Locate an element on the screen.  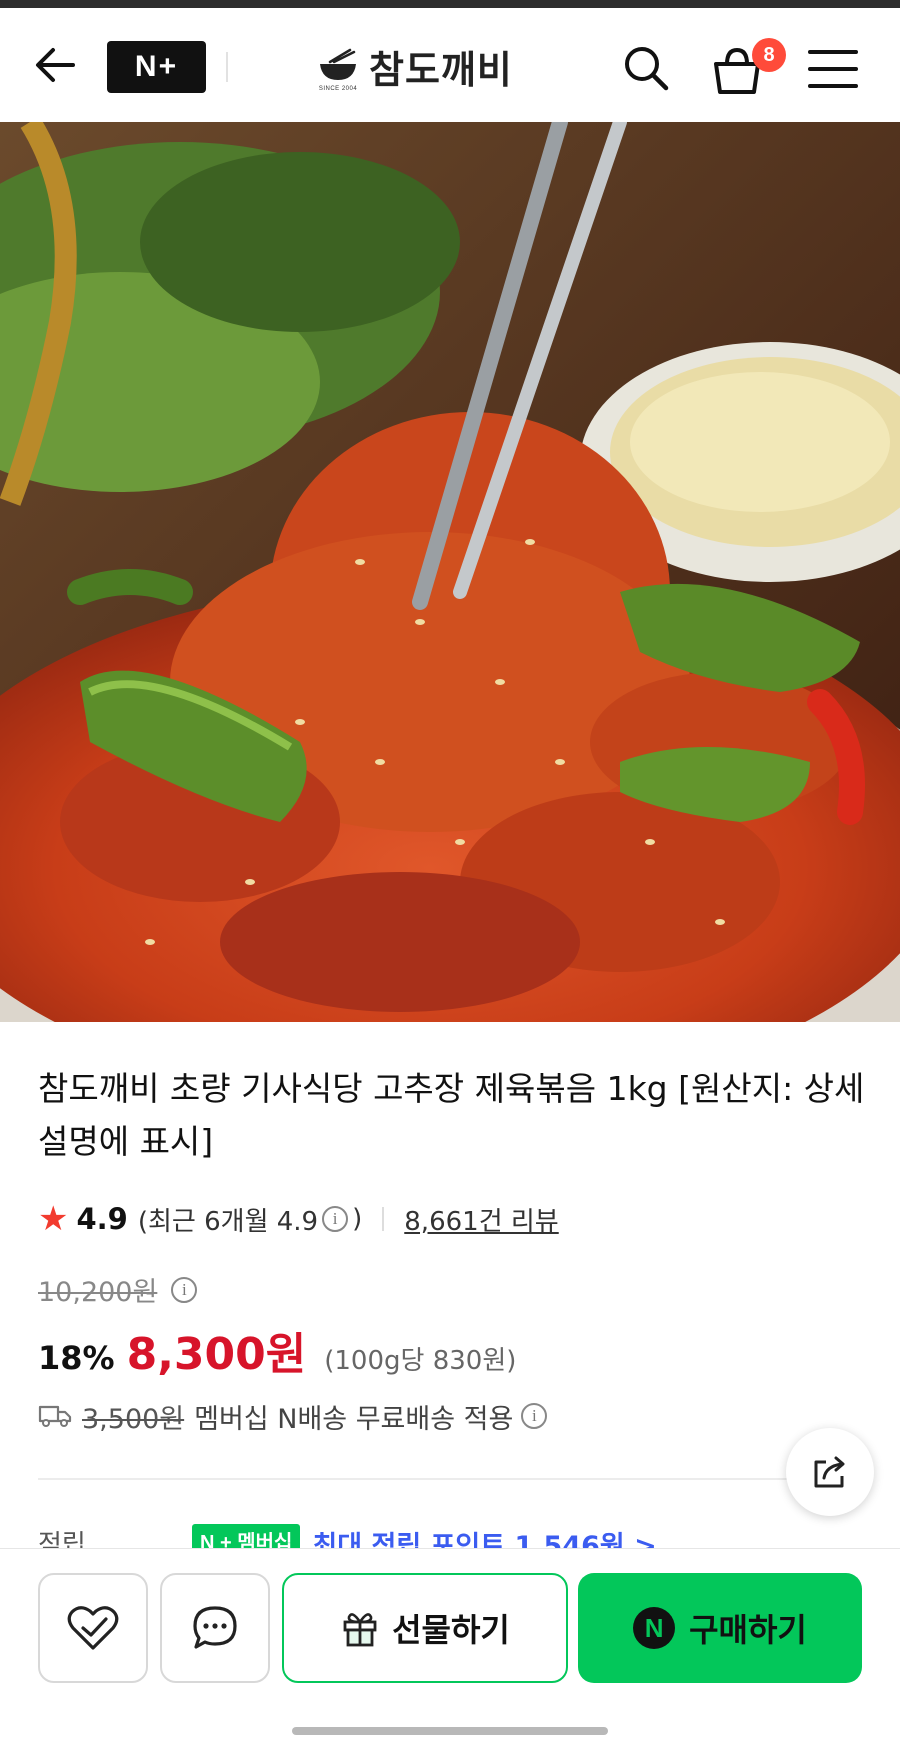
brand-since: SINCE 2004 is located at coordinates (338, 89).